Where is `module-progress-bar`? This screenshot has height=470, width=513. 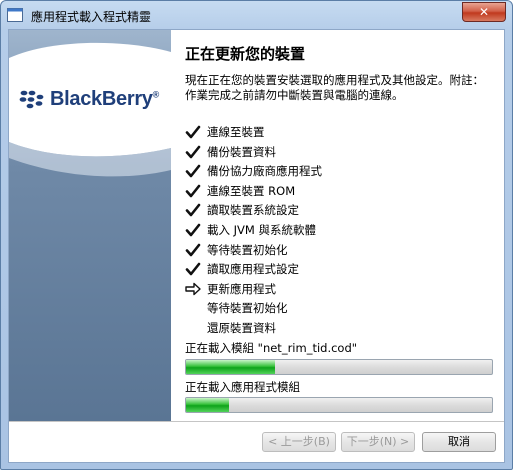
module-progress-bar is located at coordinates (339, 367).